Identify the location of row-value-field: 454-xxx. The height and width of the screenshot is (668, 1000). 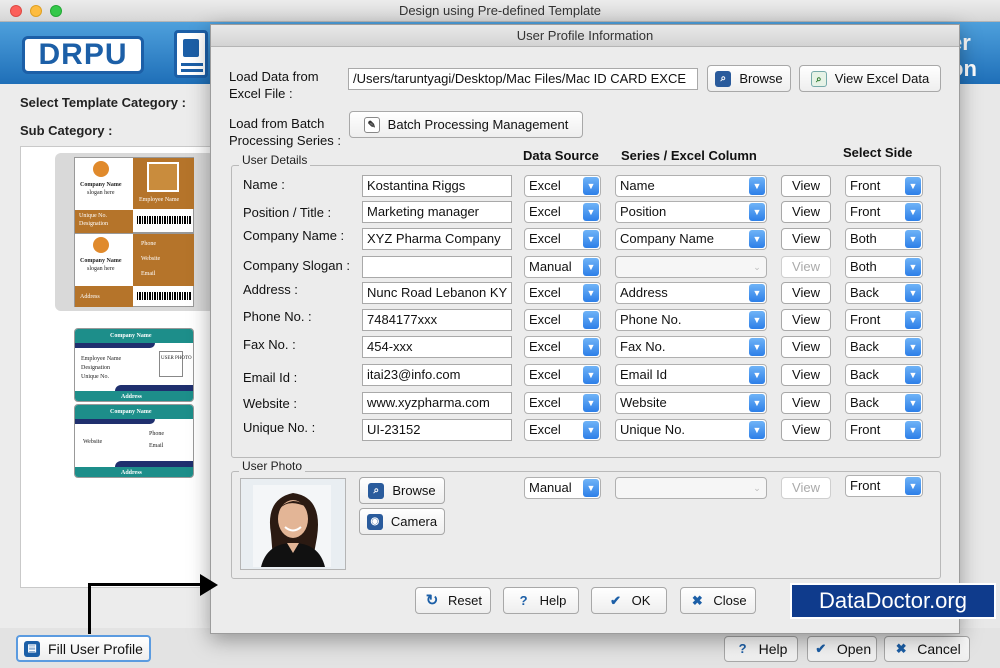
(437, 347).